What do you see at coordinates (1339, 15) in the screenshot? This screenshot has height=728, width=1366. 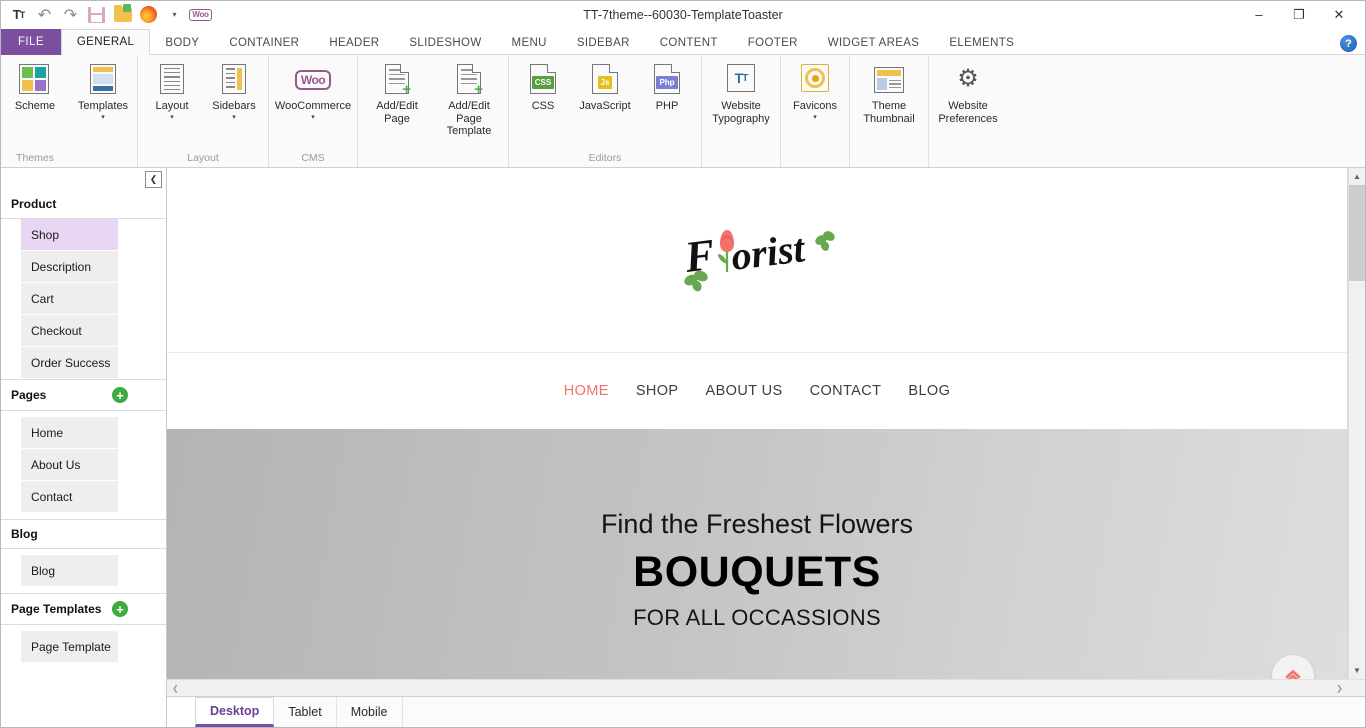 I see `close-button: ✕` at bounding box center [1339, 15].